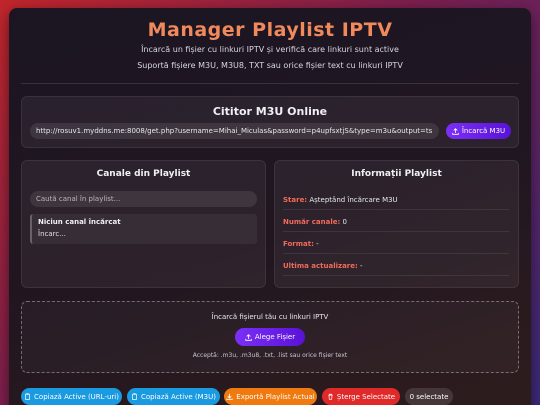 The height and width of the screenshot is (405, 540). I want to click on info-format-label: Format:, so click(298, 244).